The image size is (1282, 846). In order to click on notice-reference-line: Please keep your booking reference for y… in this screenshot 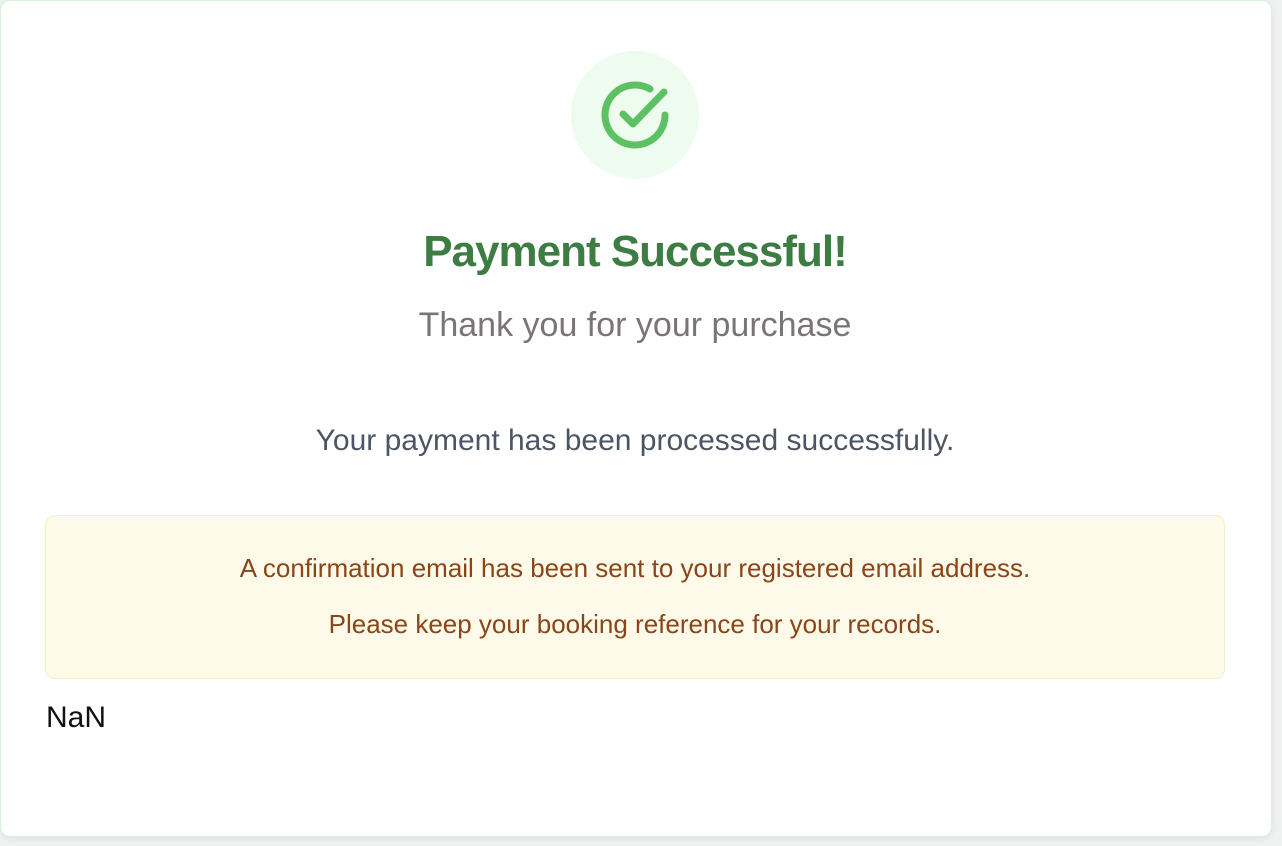, I will do `click(635, 624)`.